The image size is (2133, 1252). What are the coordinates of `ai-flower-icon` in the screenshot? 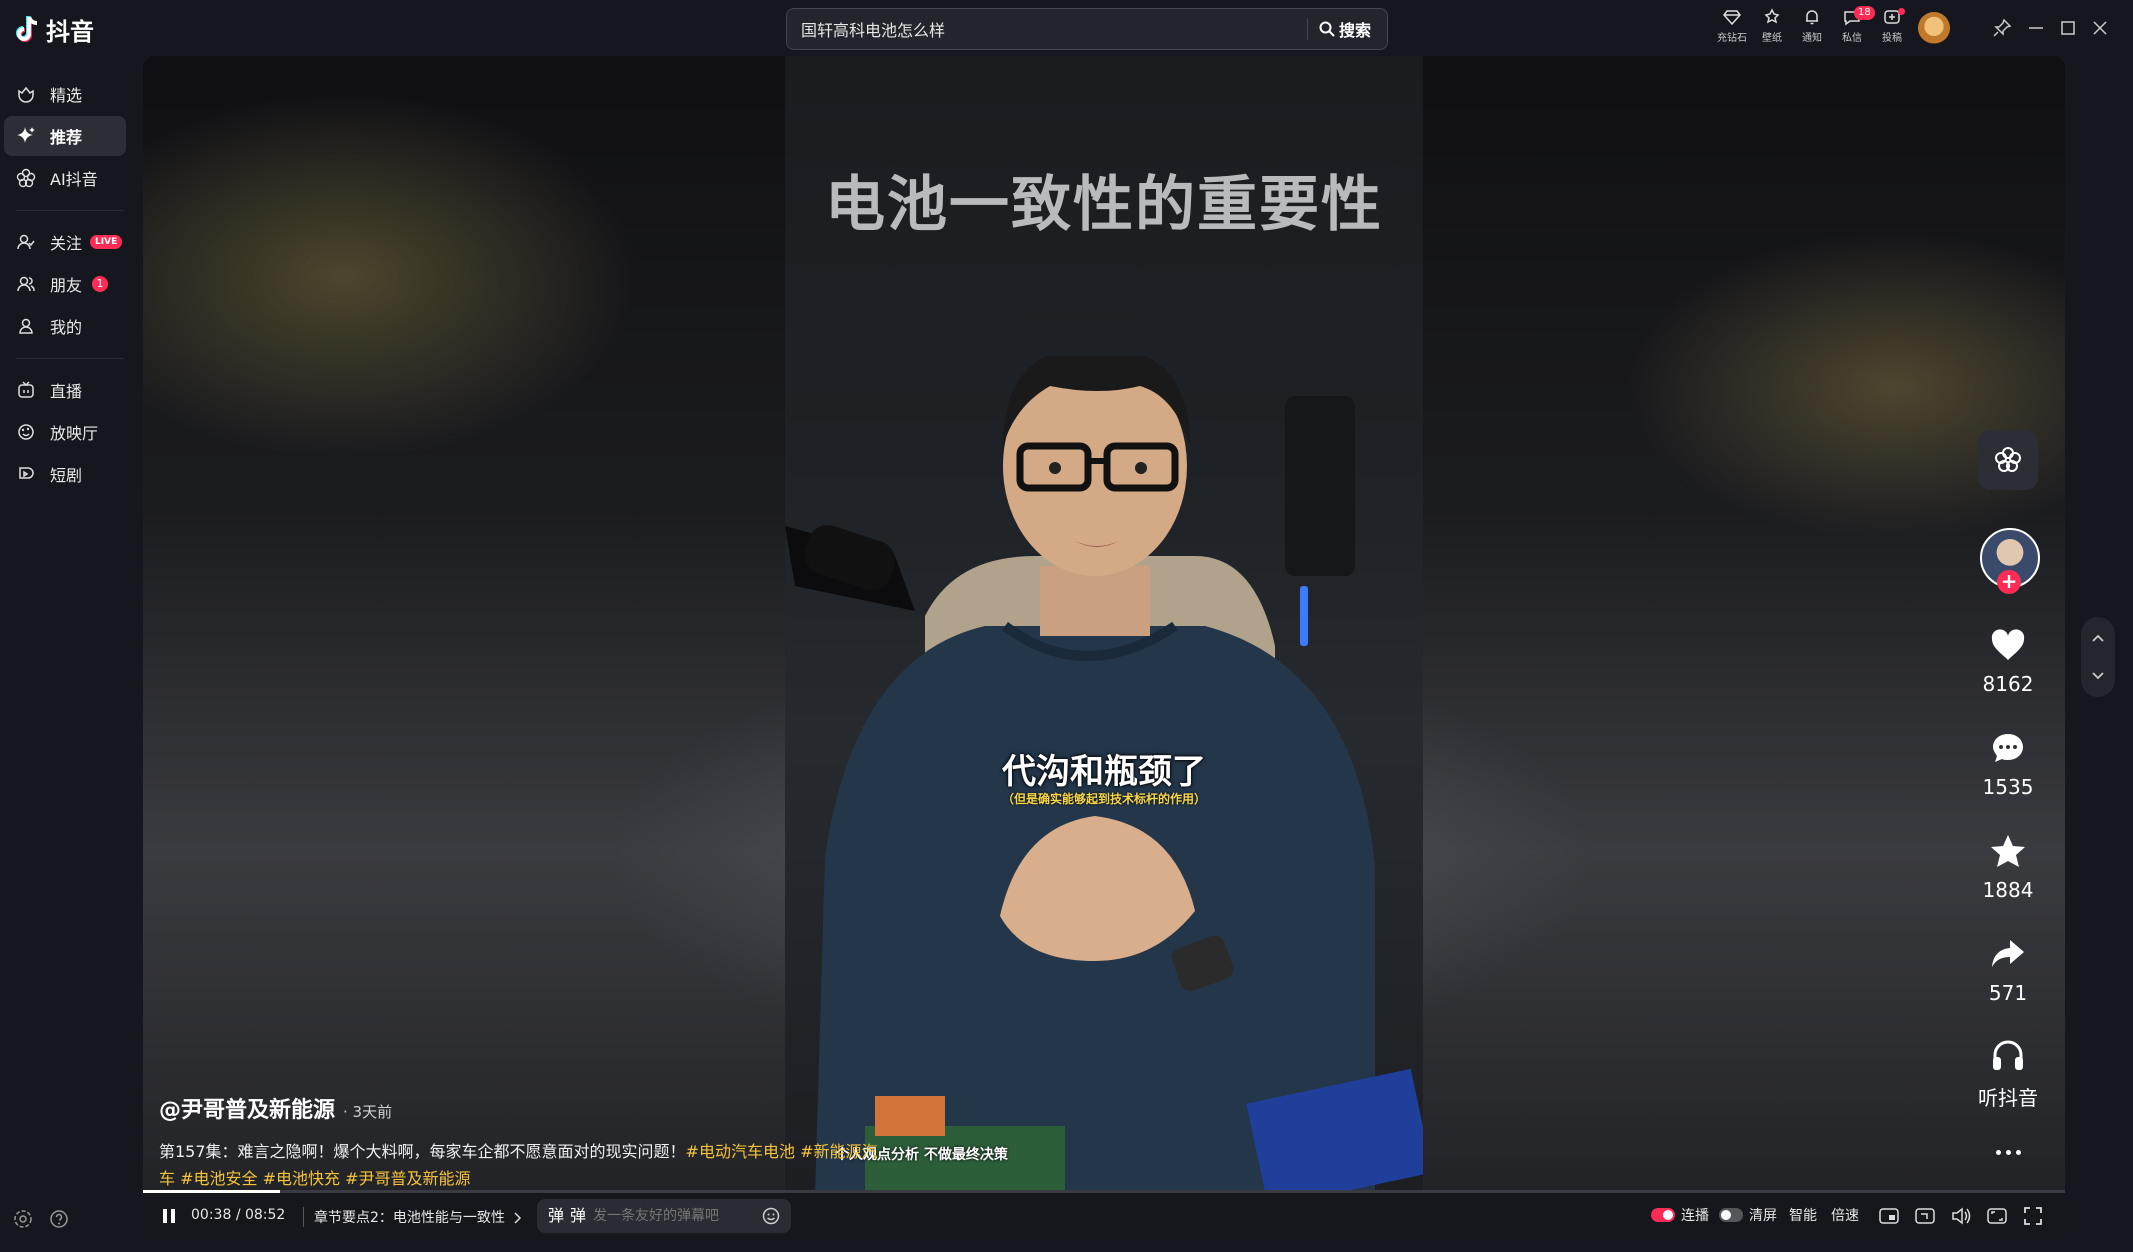 It's located at (26, 178).